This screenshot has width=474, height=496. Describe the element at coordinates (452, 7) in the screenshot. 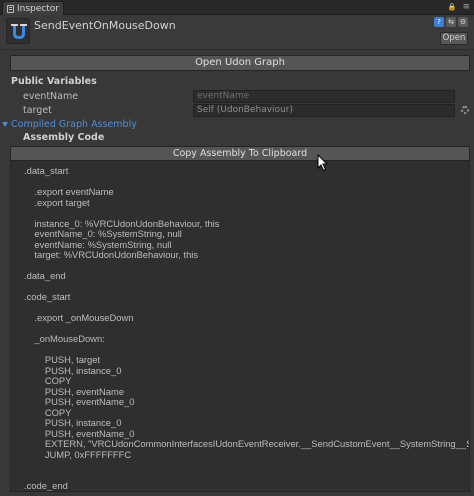

I see `lock-icon: 🔒` at that location.